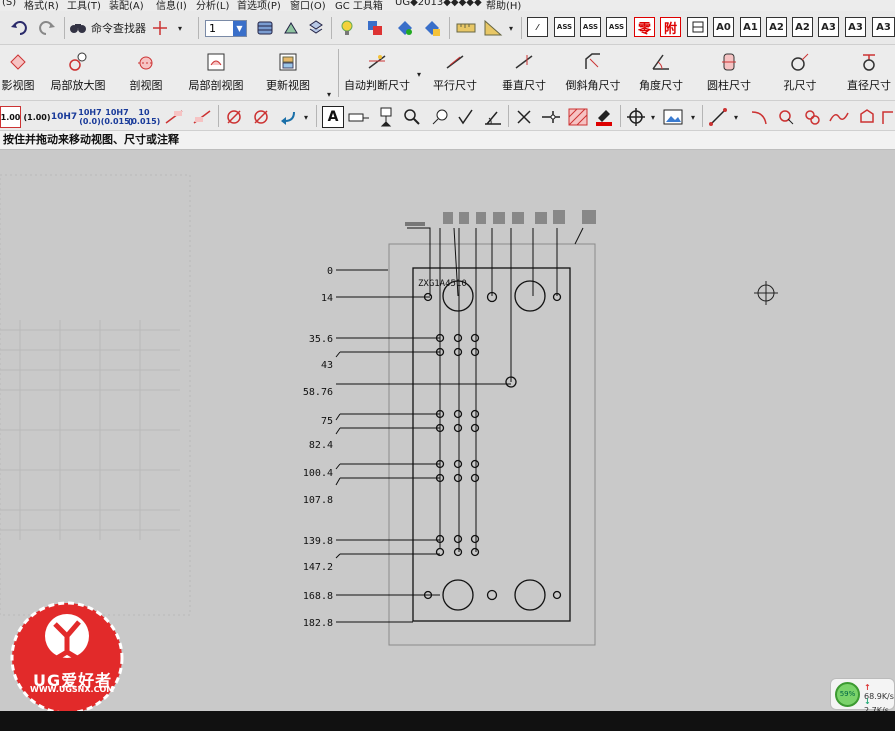 The height and width of the screenshot is (731, 895). Describe the element at coordinates (316, 28) in the screenshot. I see `copy-to-layer-icon` at that location.